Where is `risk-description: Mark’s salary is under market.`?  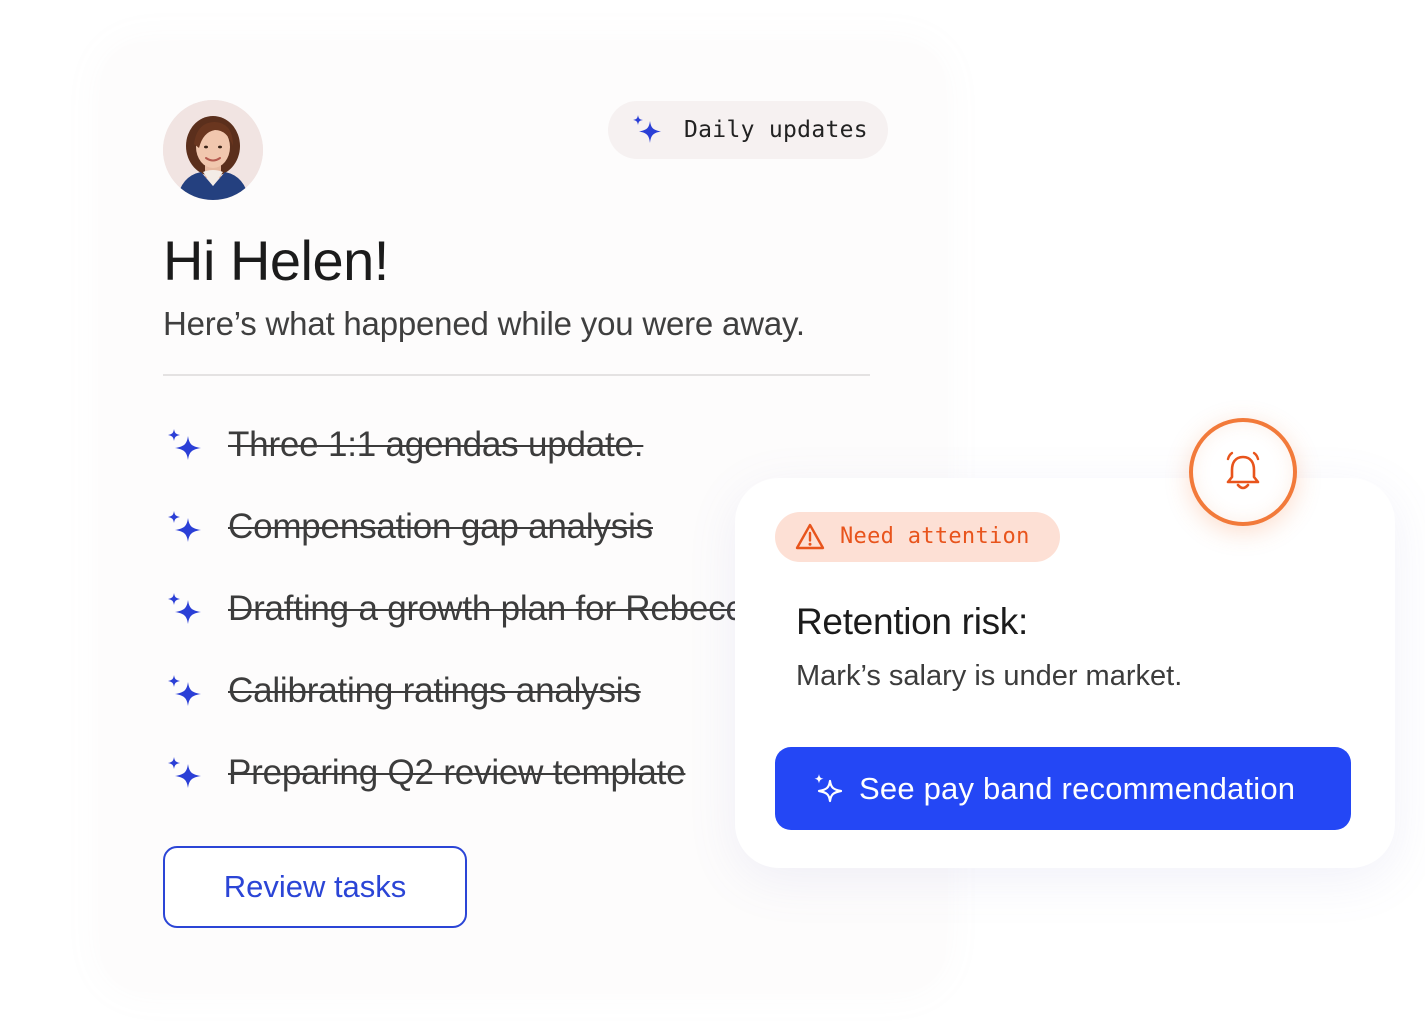 risk-description: Mark’s salary is under market. is located at coordinates (989, 676).